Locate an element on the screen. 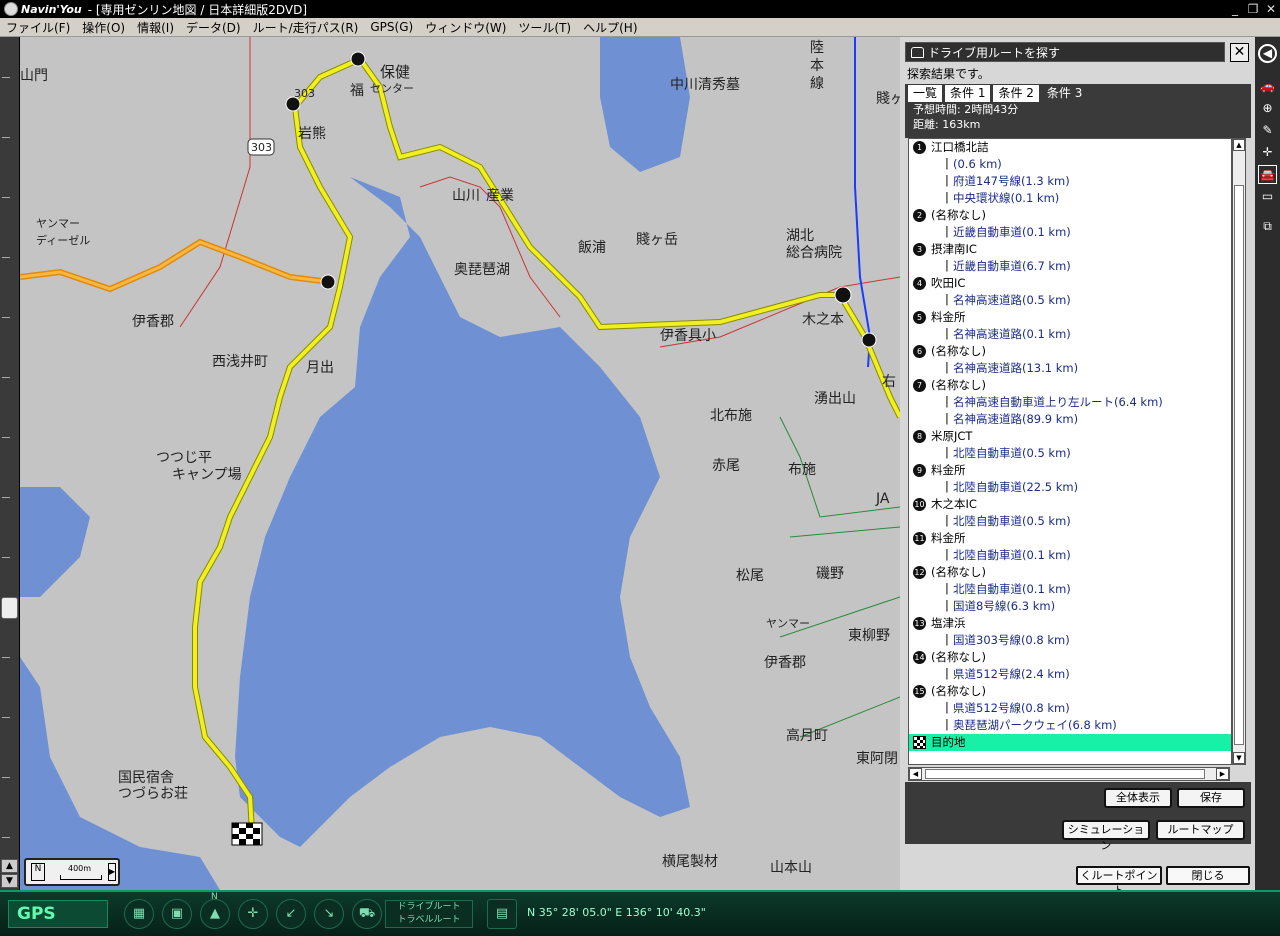 The height and width of the screenshot is (936, 1280). monitor-icon: ▤ is located at coordinates (502, 914).